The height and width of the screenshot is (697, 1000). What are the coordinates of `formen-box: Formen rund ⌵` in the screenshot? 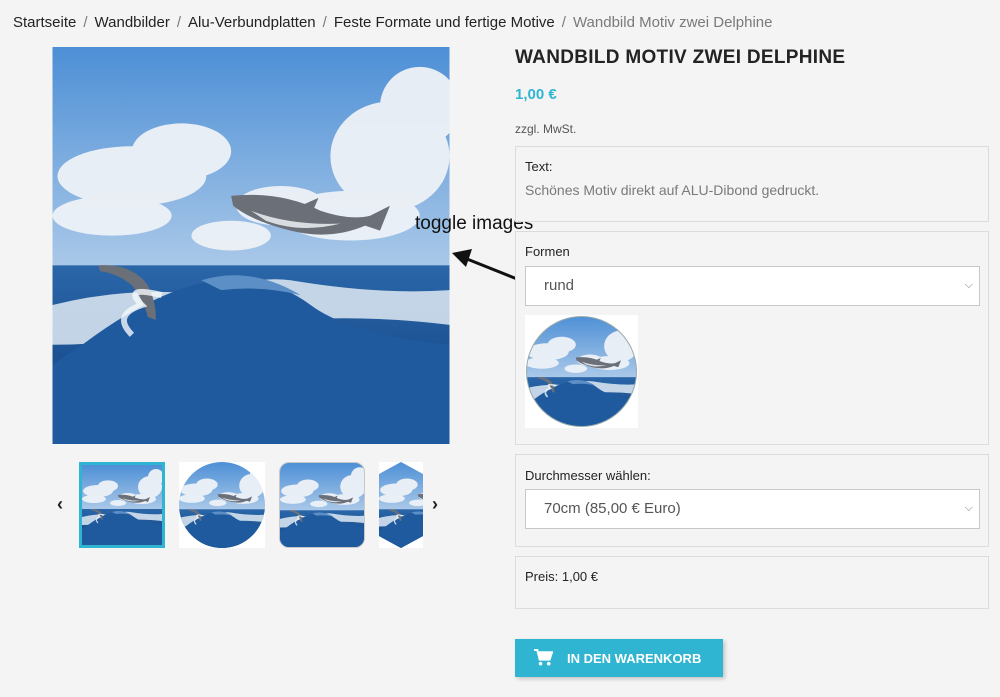 It's located at (752, 338).